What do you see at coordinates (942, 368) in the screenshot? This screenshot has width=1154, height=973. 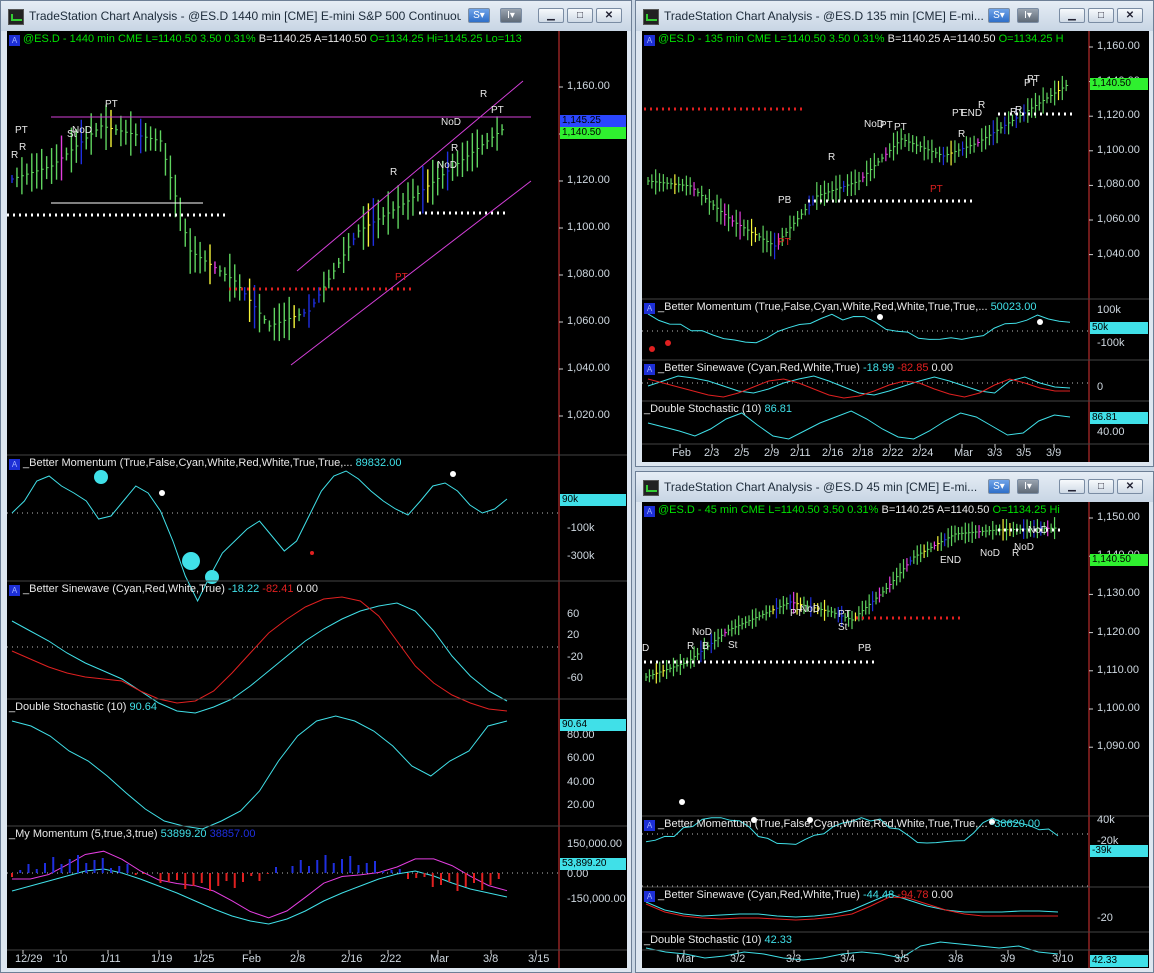 I see `indicator-value: 0.00` at bounding box center [942, 368].